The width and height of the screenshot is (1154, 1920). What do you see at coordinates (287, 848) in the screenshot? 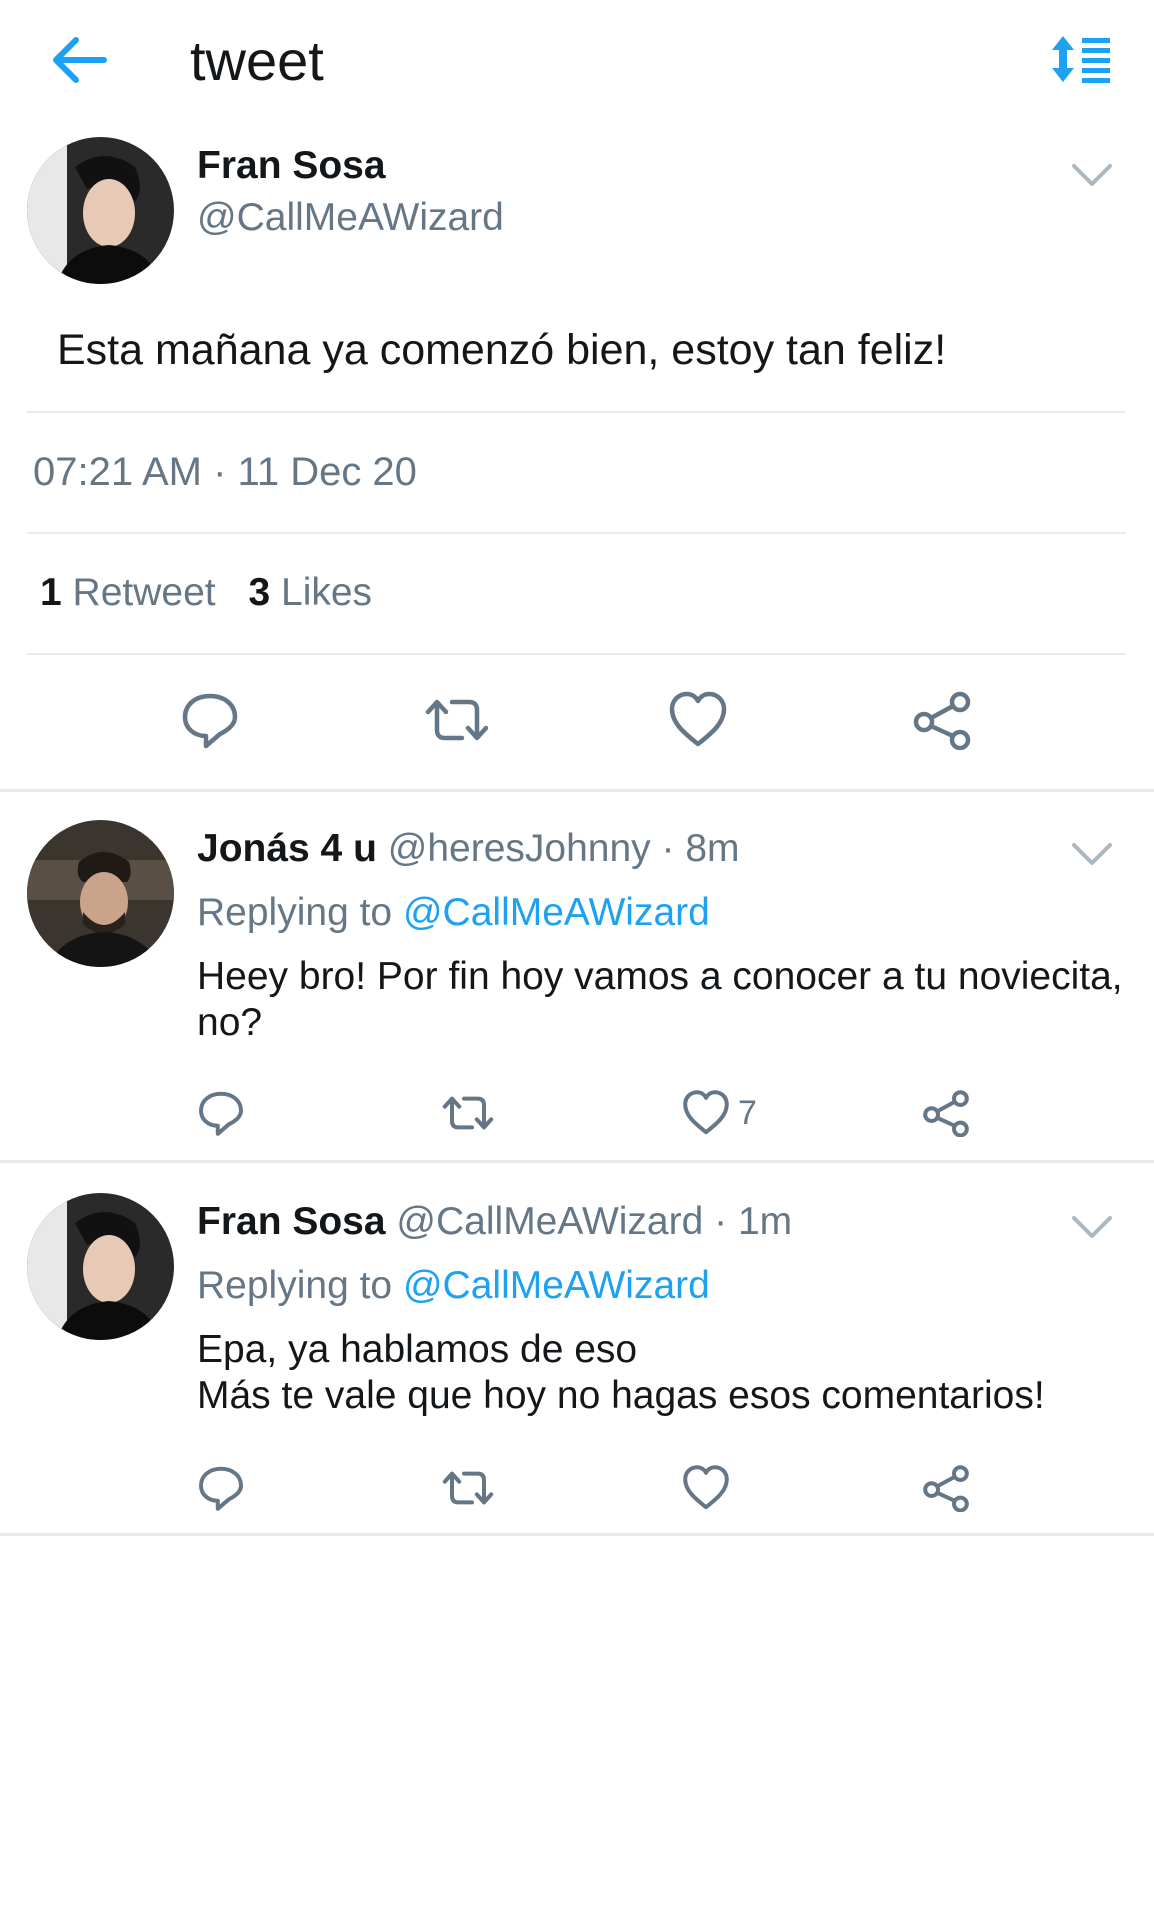
I see `author-name: Jonás 4 u` at bounding box center [287, 848].